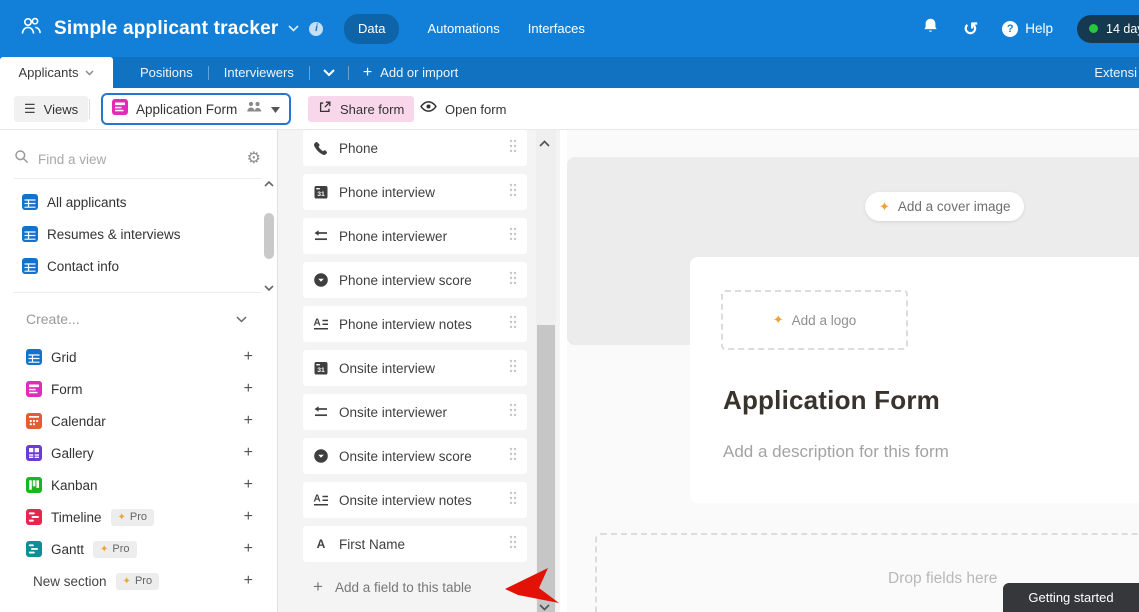  I want to click on create-new-section-item: New section ✦ Pro +, so click(138, 581).